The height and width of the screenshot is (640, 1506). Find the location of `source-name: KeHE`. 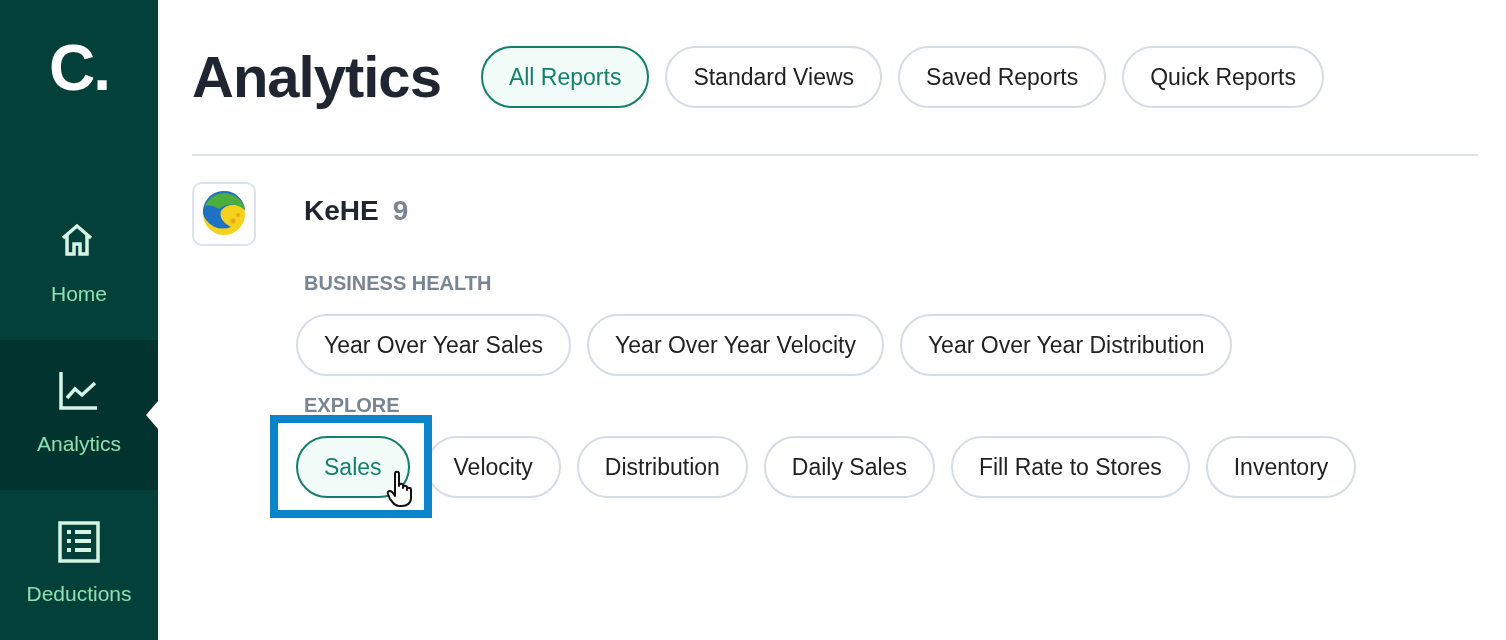

source-name: KeHE is located at coordinates (341, 211).